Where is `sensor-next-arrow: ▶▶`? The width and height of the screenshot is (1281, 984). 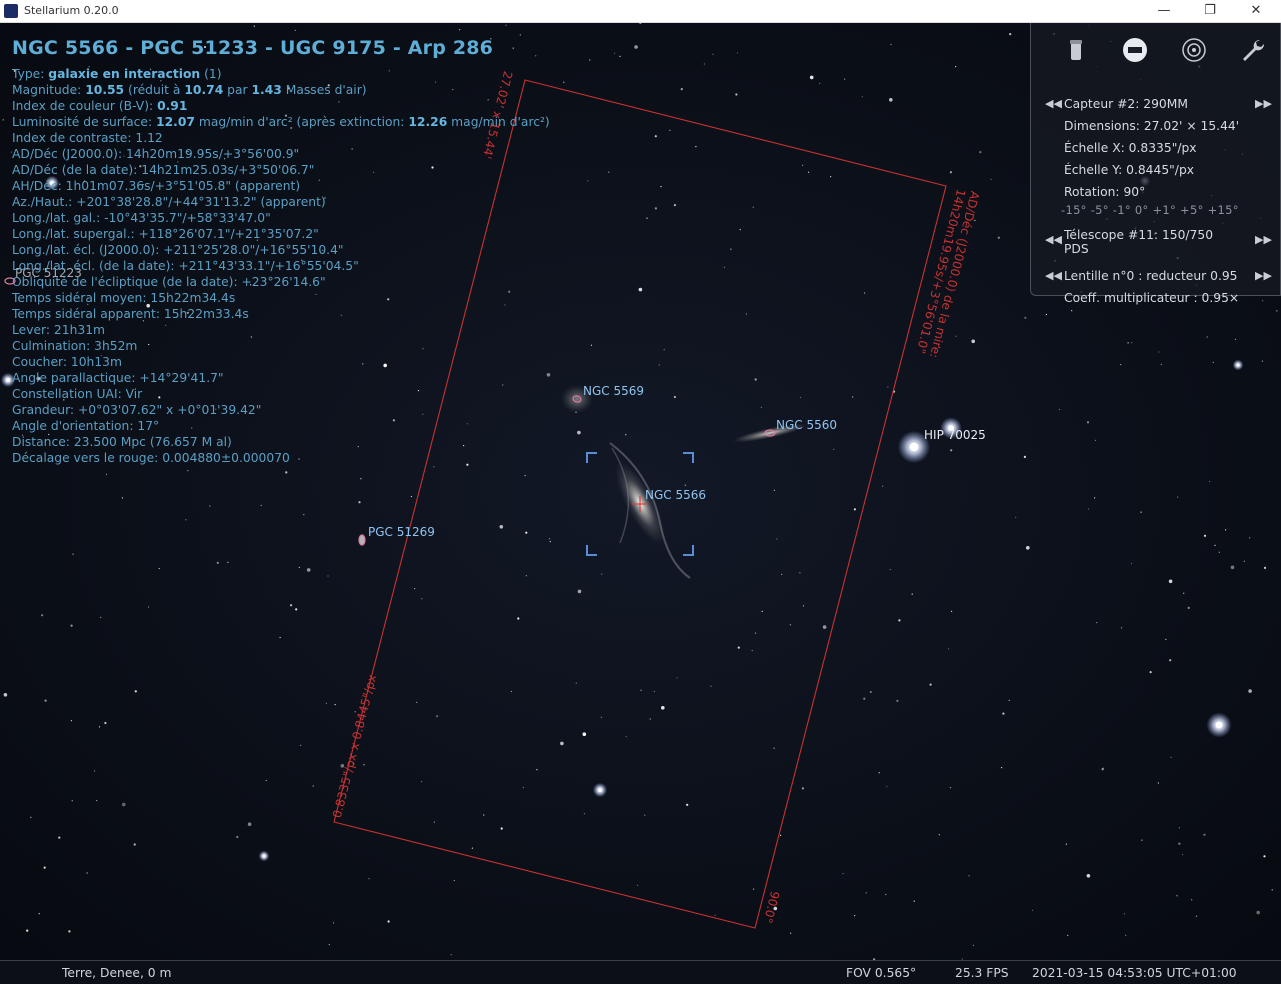 sensor-next-arrow: ▶▶ is located at coordinates (1263, 103).